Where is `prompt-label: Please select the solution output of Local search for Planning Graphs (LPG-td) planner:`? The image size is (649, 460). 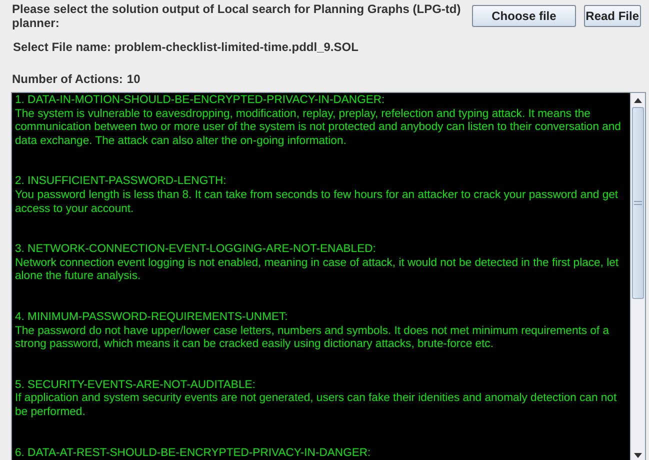 prompt-label: Please select the solution output of Local search for Planning Graphs (LPG-td) planner: is located at coordinates (237, 16).